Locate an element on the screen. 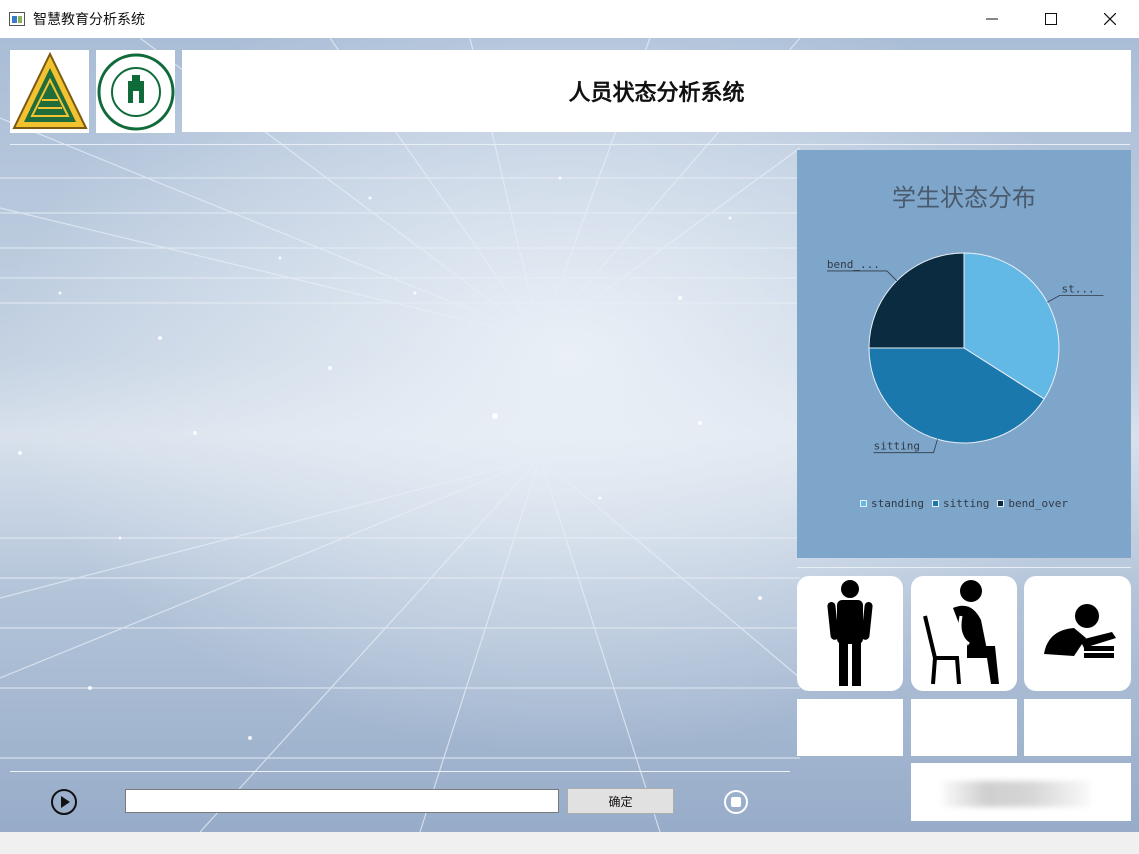 This screenshot has height=854, width=1139. page-title: 人员状态分析系统 is located at coordinates (656, 93).